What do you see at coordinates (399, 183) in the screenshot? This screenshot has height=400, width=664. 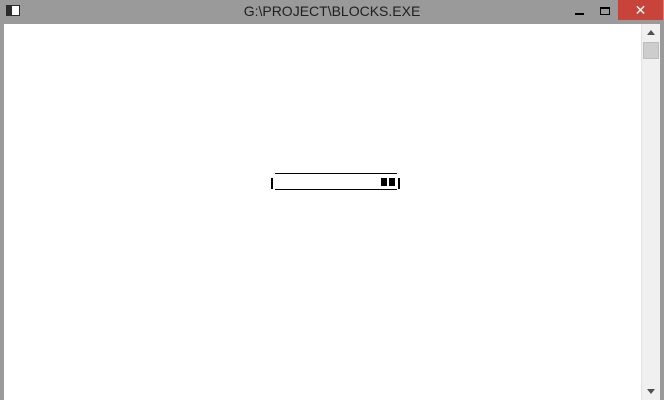 I see `paddle-right-cap` at bounding box center [399, 183].